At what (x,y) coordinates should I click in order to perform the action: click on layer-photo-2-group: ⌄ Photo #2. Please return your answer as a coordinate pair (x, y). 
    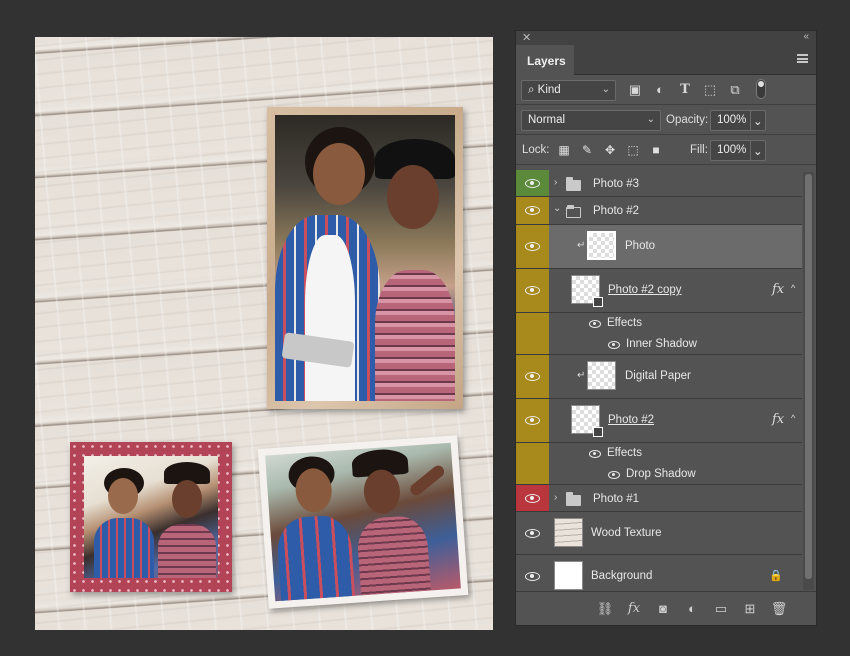
    Looking at the image, I should click on (659, 211).